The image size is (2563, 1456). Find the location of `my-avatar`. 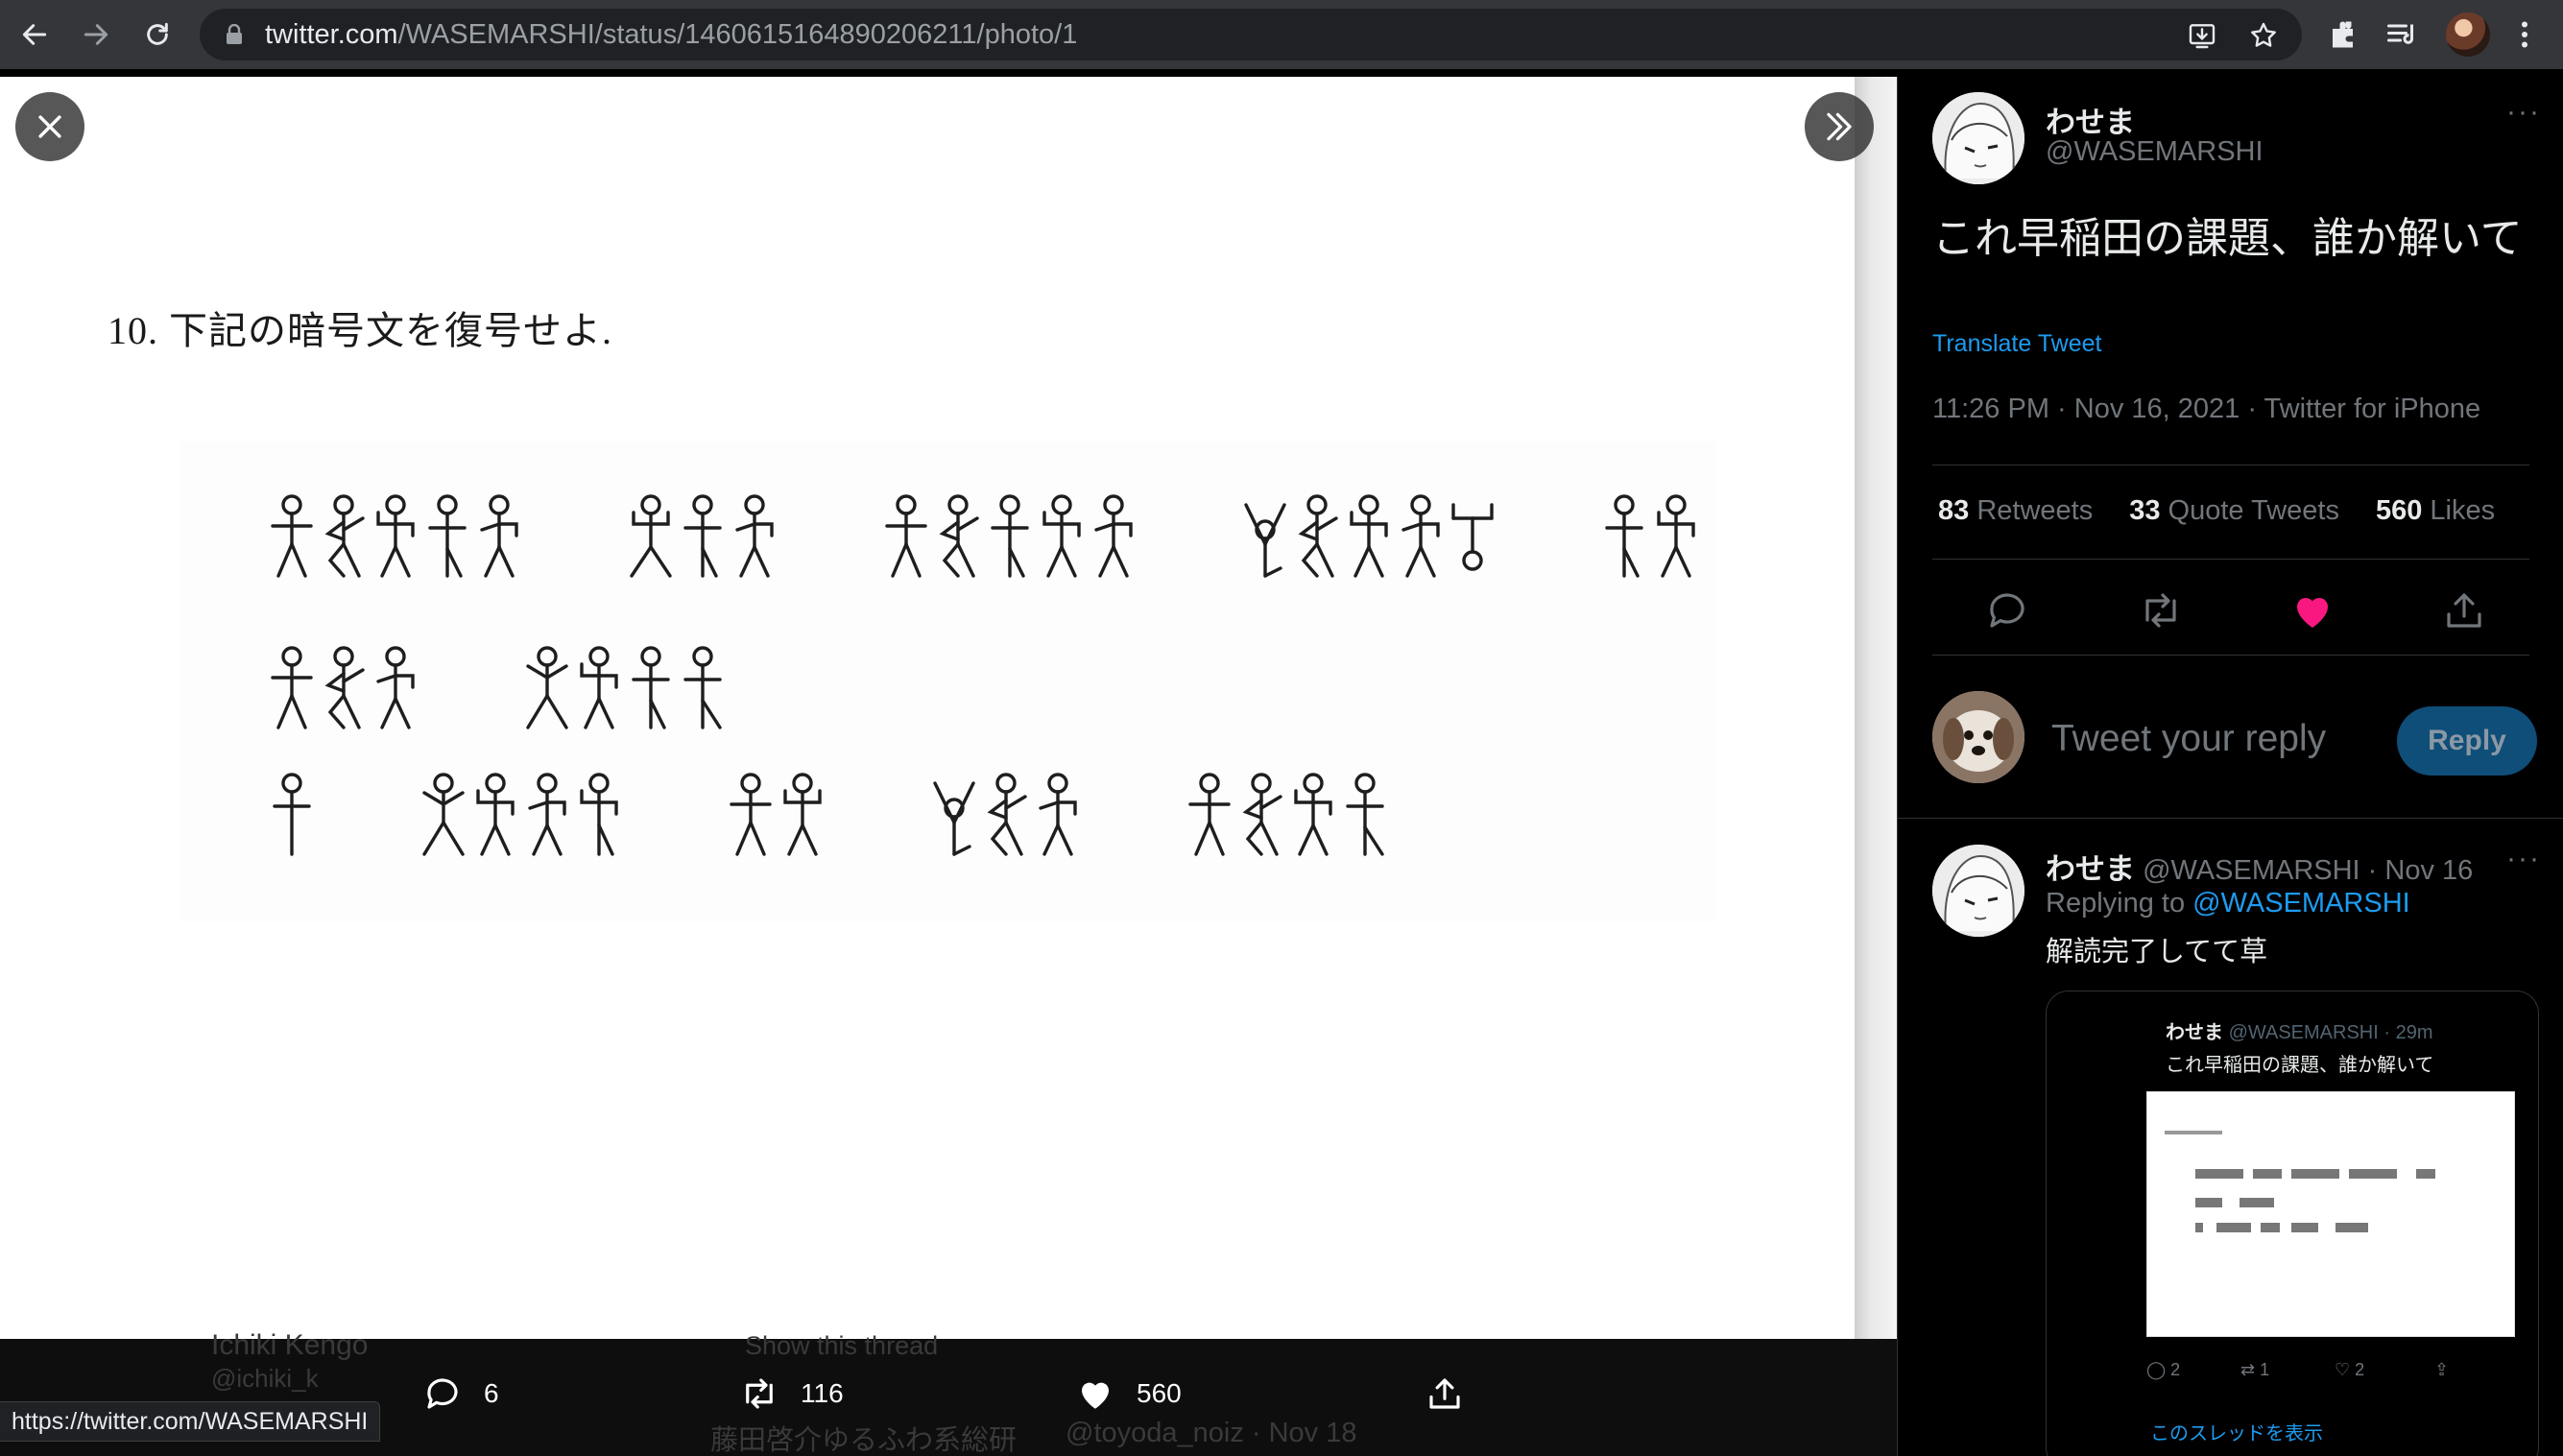

my-avatar is located at coordinates (1978, 737).